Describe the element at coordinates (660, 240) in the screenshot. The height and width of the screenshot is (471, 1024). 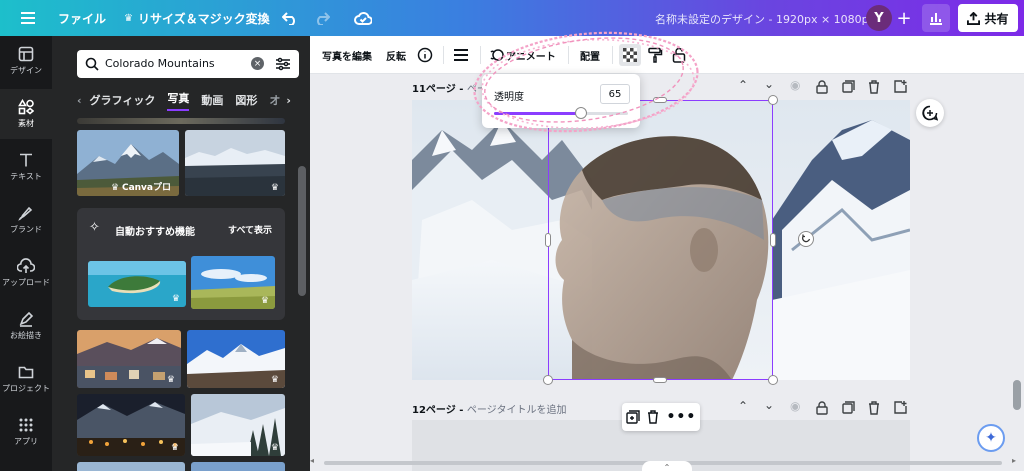
I see `image-selection-box` at that location.